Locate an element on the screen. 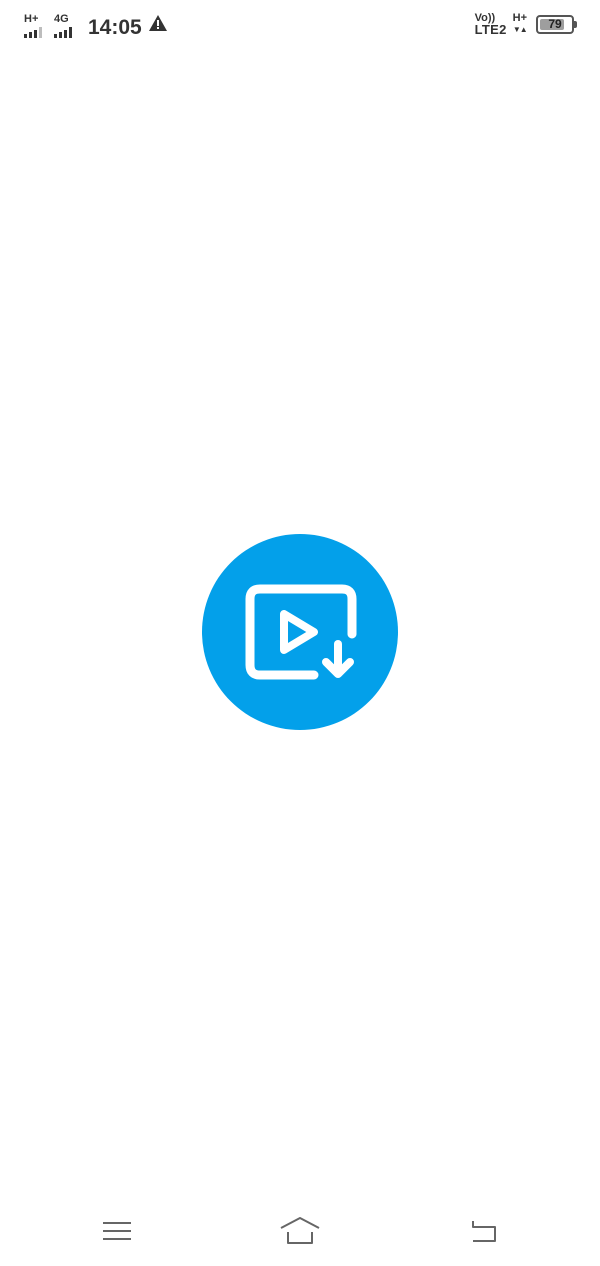  sim2-signal: 4G is located at coordinates (67, 27).